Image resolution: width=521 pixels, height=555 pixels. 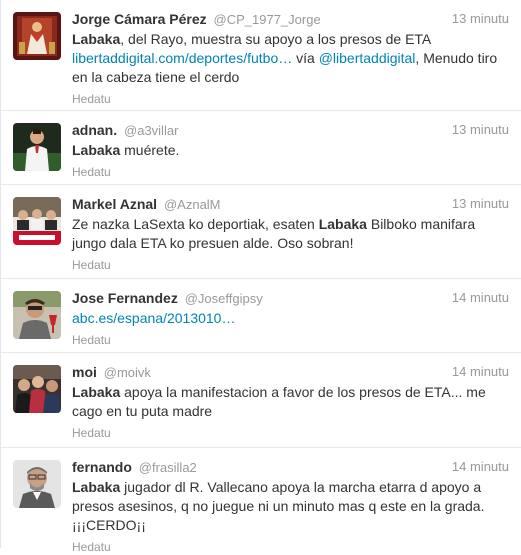 I want to click on tweet-text-part: vía, so click(x=305, y=58).